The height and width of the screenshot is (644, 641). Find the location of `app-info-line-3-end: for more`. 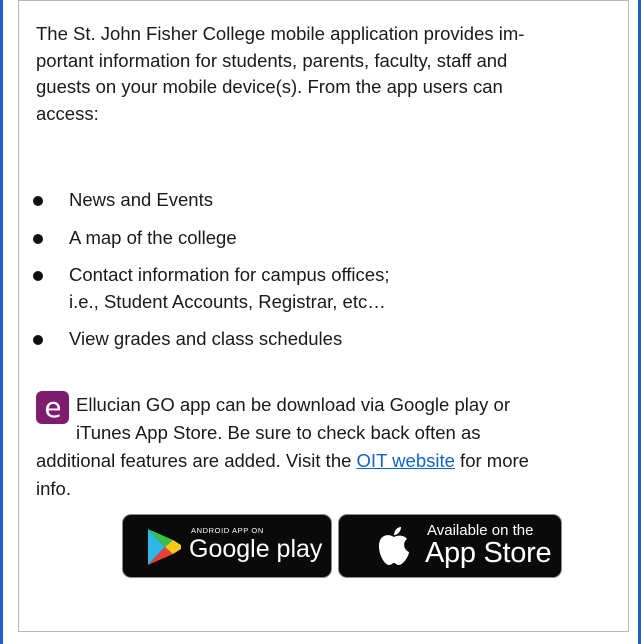

app-info-line-3-end: for more is located at coordinates (491, 460).